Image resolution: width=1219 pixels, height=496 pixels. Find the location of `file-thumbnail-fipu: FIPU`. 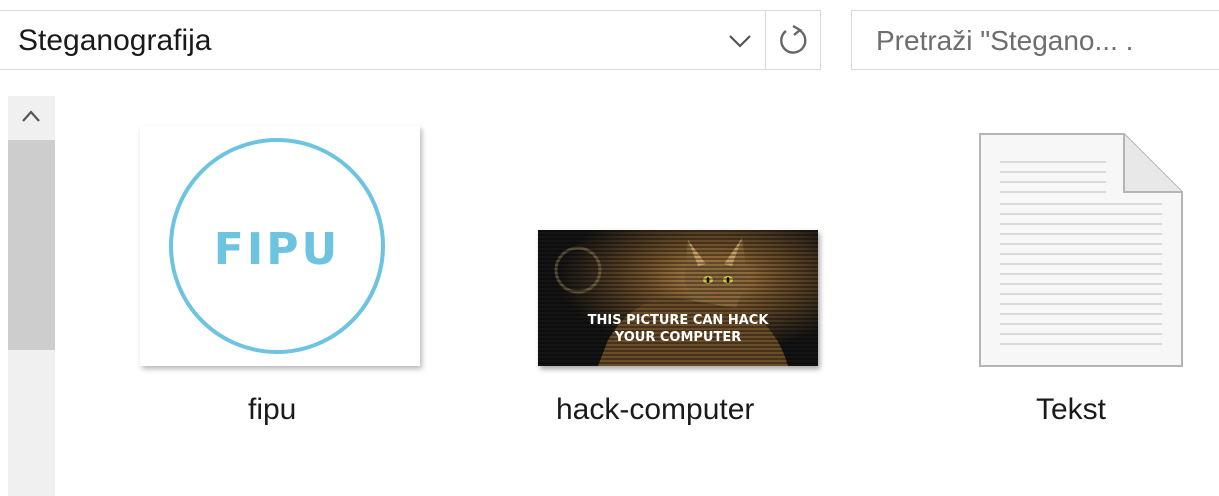

file-thumbnail-fipu: FIPU is located at coordinates (280, 246).